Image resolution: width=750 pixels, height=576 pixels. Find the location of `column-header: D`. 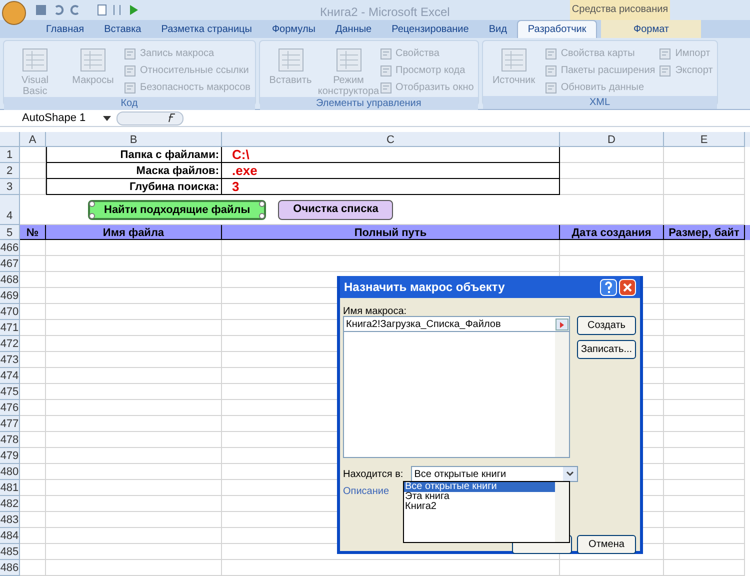

column-header: D is located at coordinates (612, 139).